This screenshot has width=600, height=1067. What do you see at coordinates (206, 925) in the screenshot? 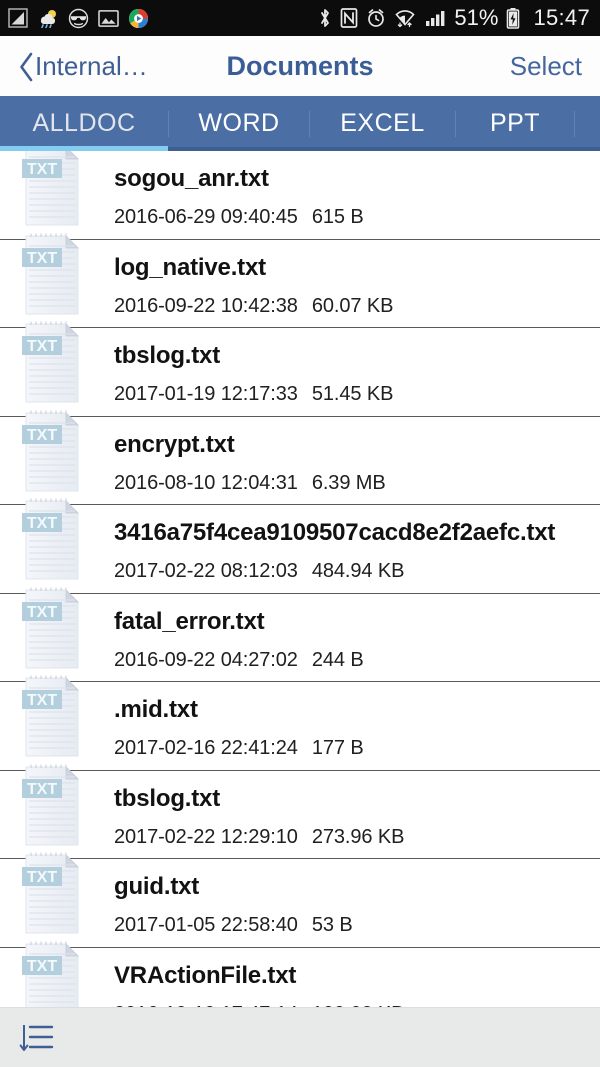
I see `file-date: 2017-01-05 22:58:40` at bounding box center [206, 925].